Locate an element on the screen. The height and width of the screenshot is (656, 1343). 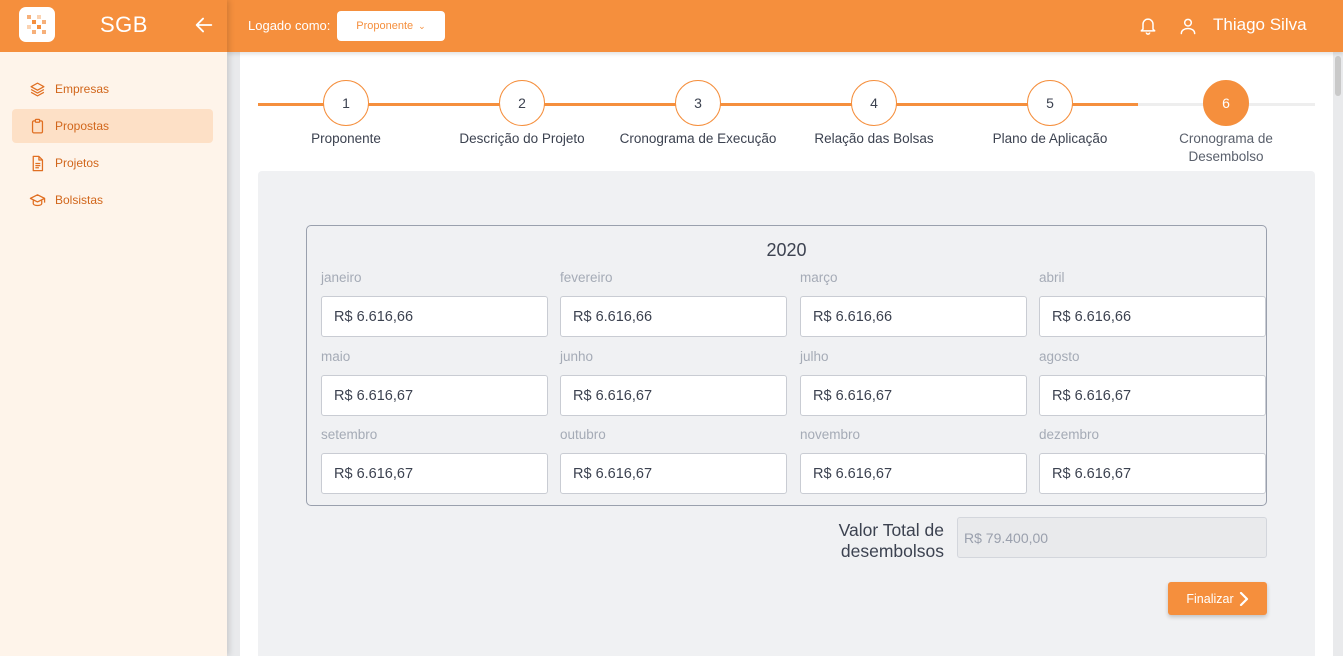
clipboard-icon is located at coordinates (37, 126).